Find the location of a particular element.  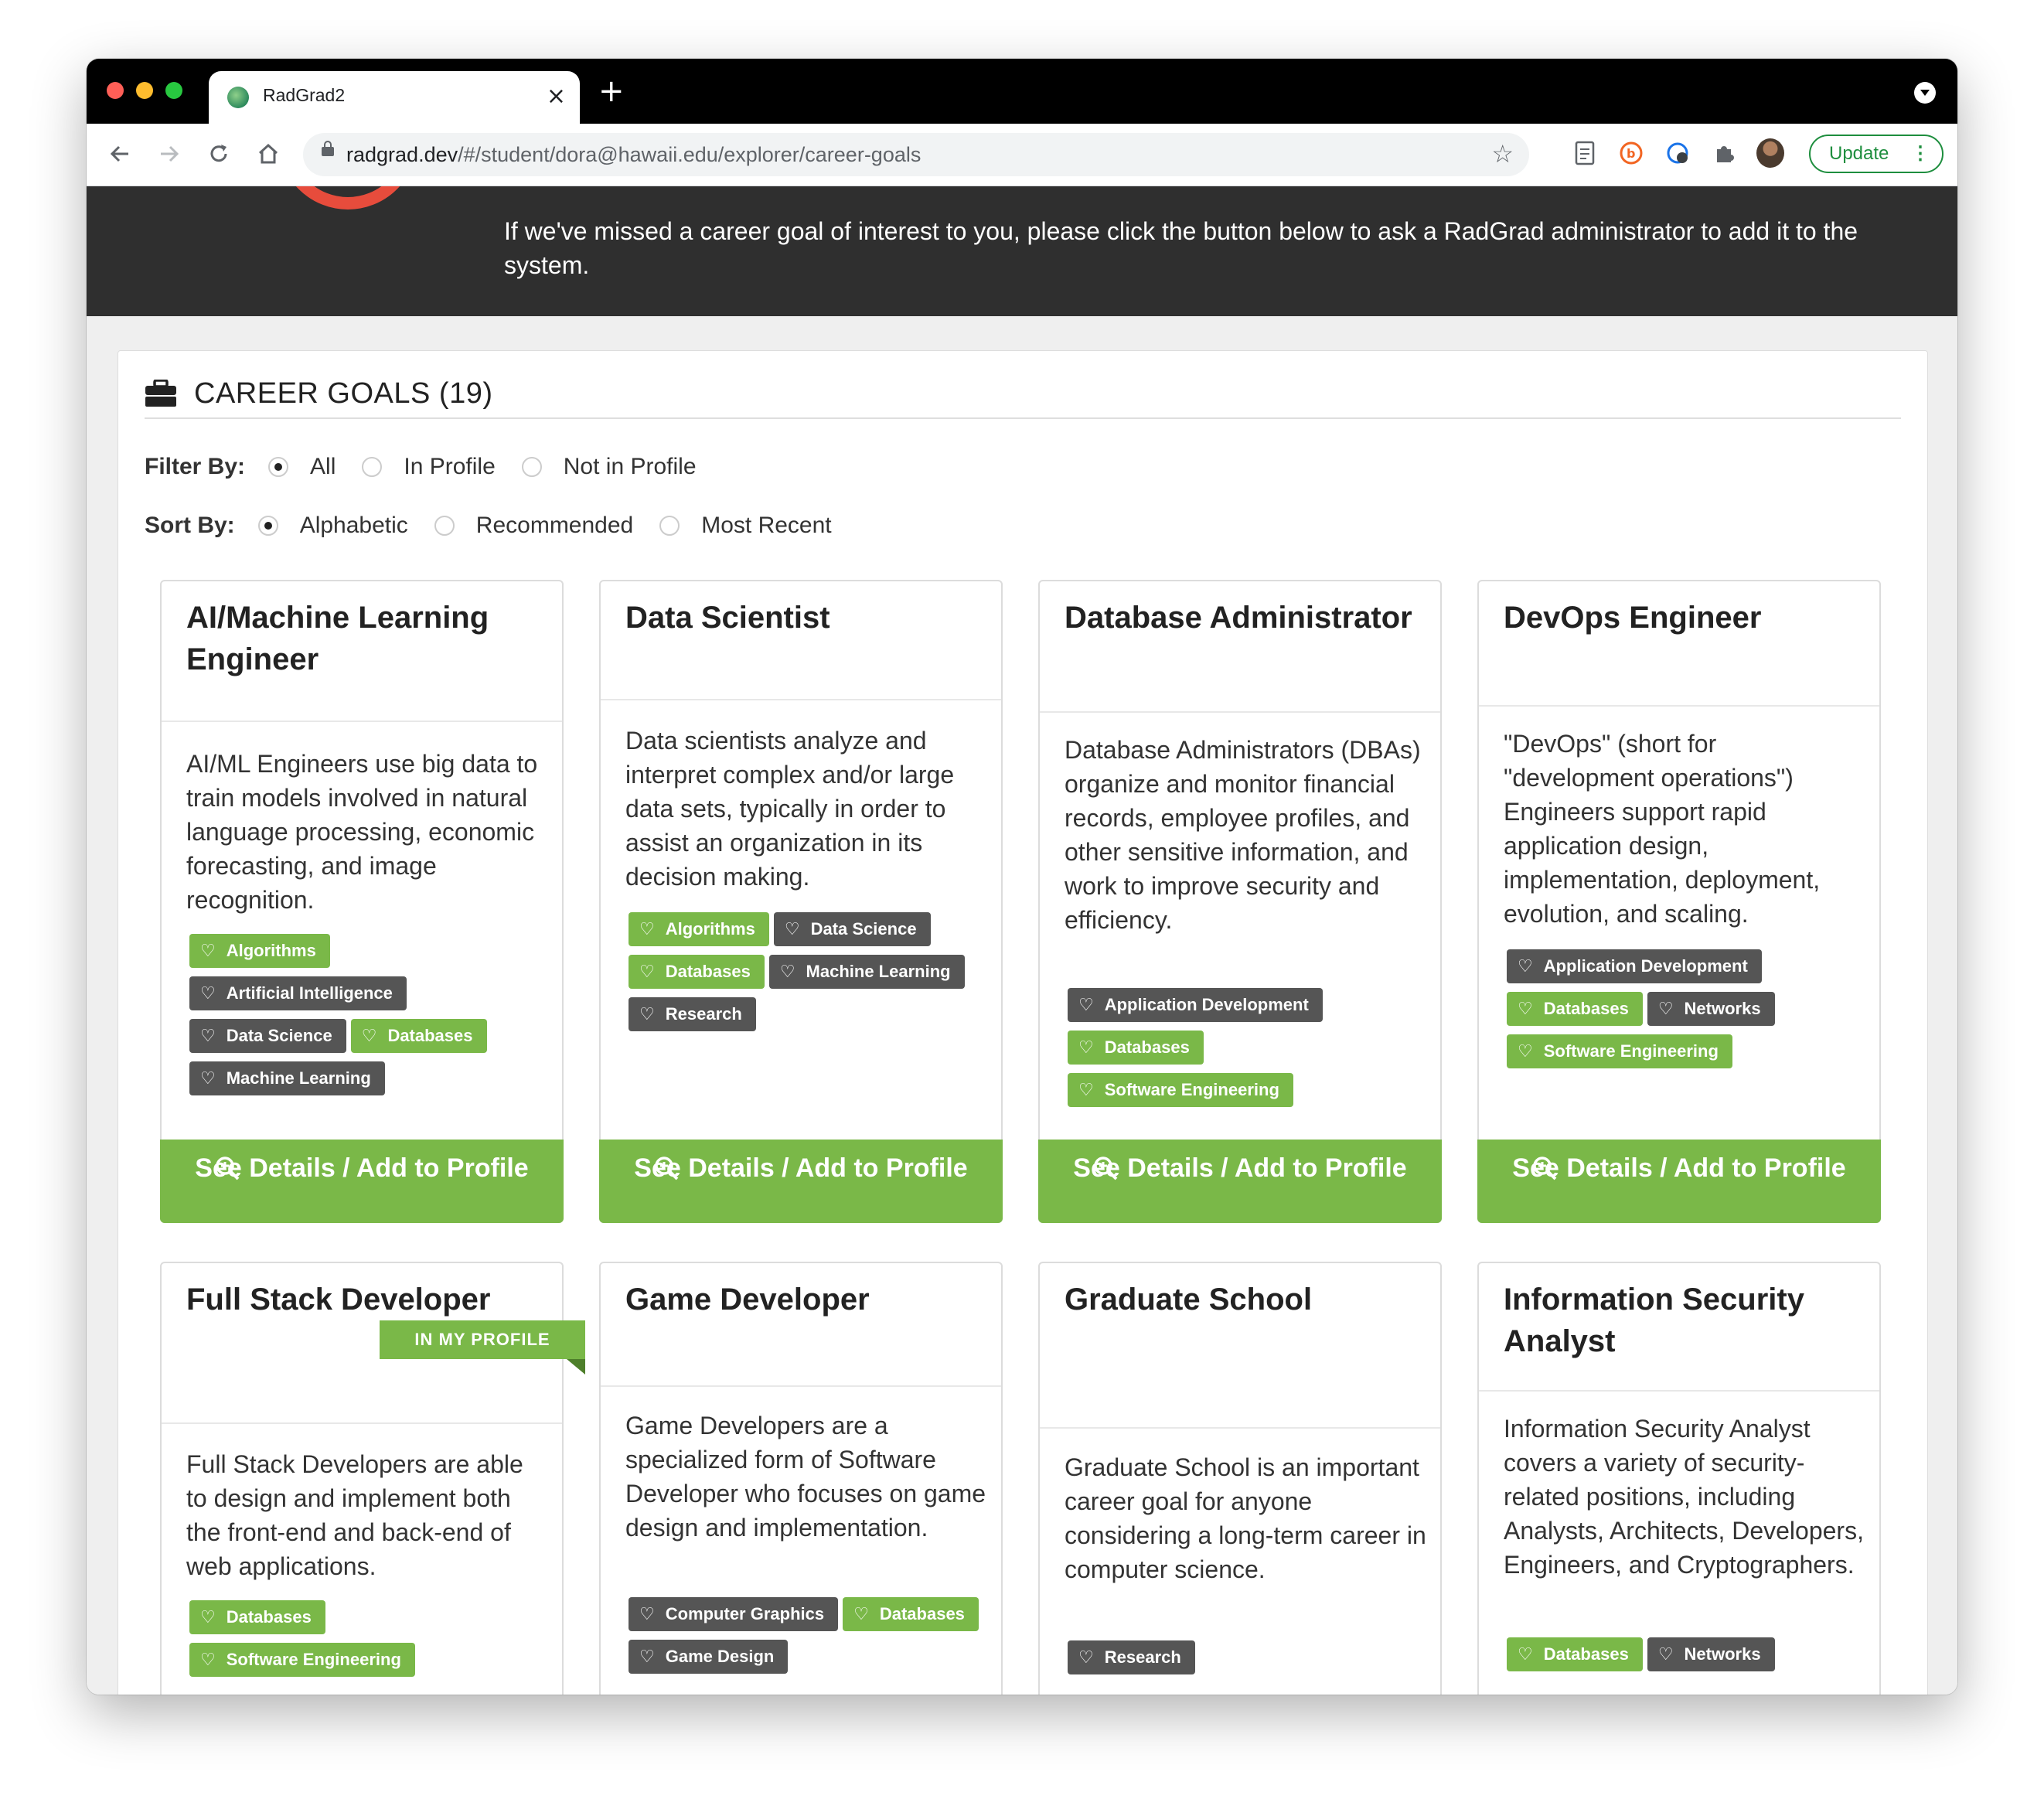

tab-close-icon: × is located at coordinates (556, 97).